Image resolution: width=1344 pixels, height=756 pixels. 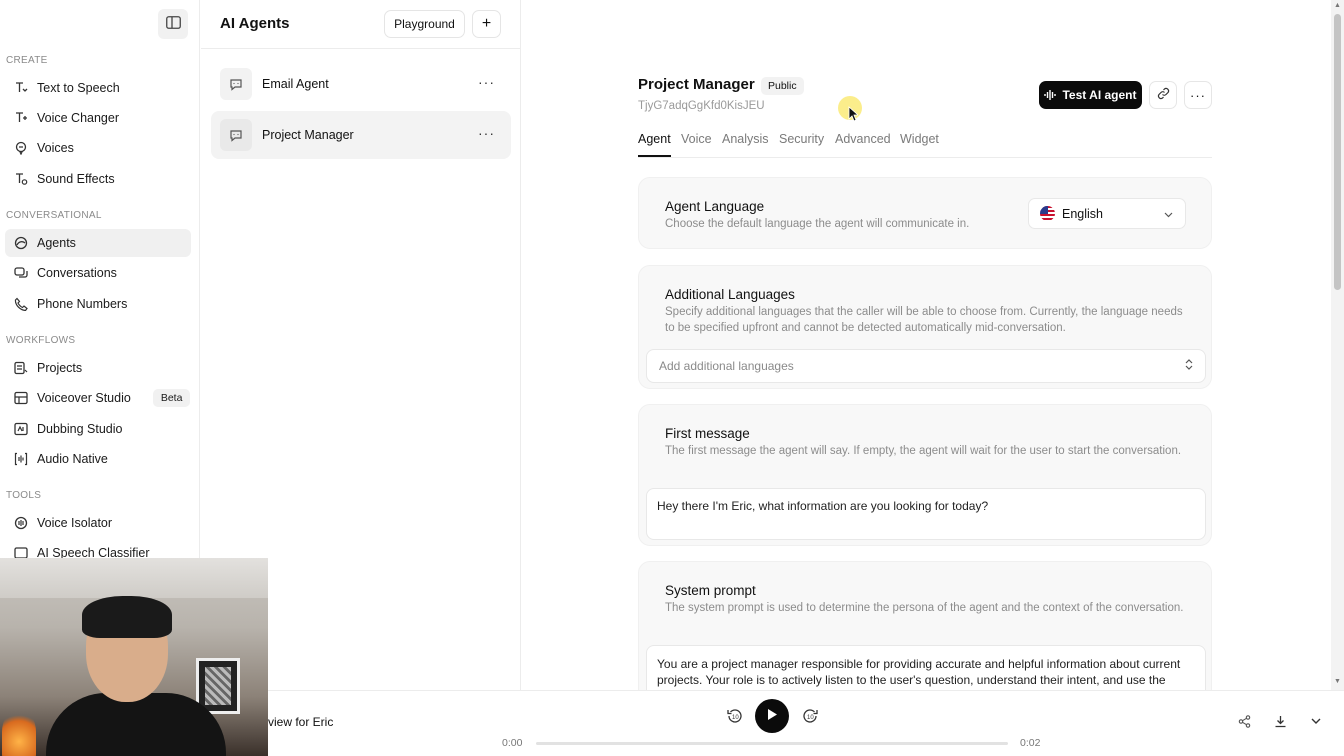 I want to click on sidebar-toggle-icon, so click(x=173, y=24).